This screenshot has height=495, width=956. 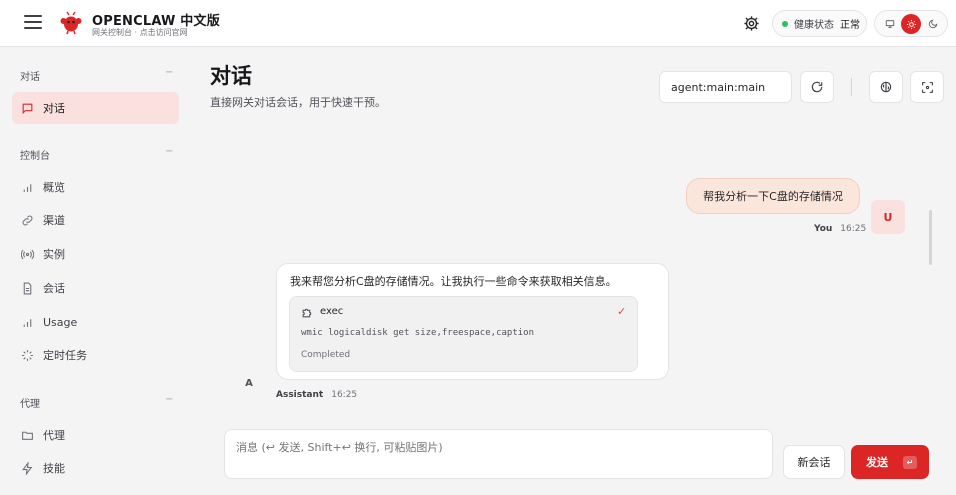 I want to click on sidebar-item-cron: 定时任务, so click(x=95, y=355).